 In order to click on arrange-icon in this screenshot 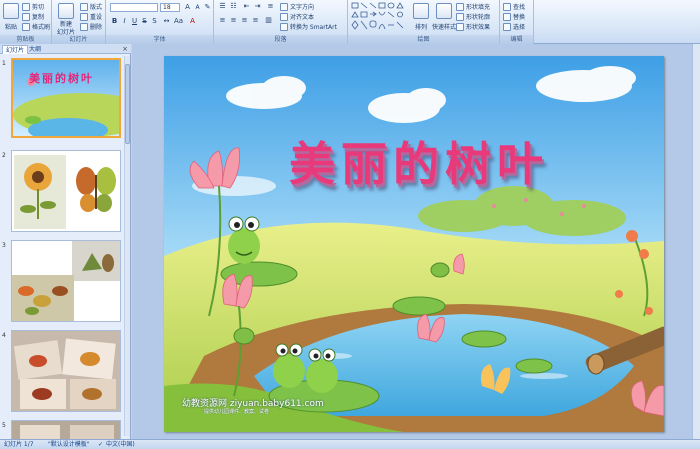, I will do `click(421, 11)`.